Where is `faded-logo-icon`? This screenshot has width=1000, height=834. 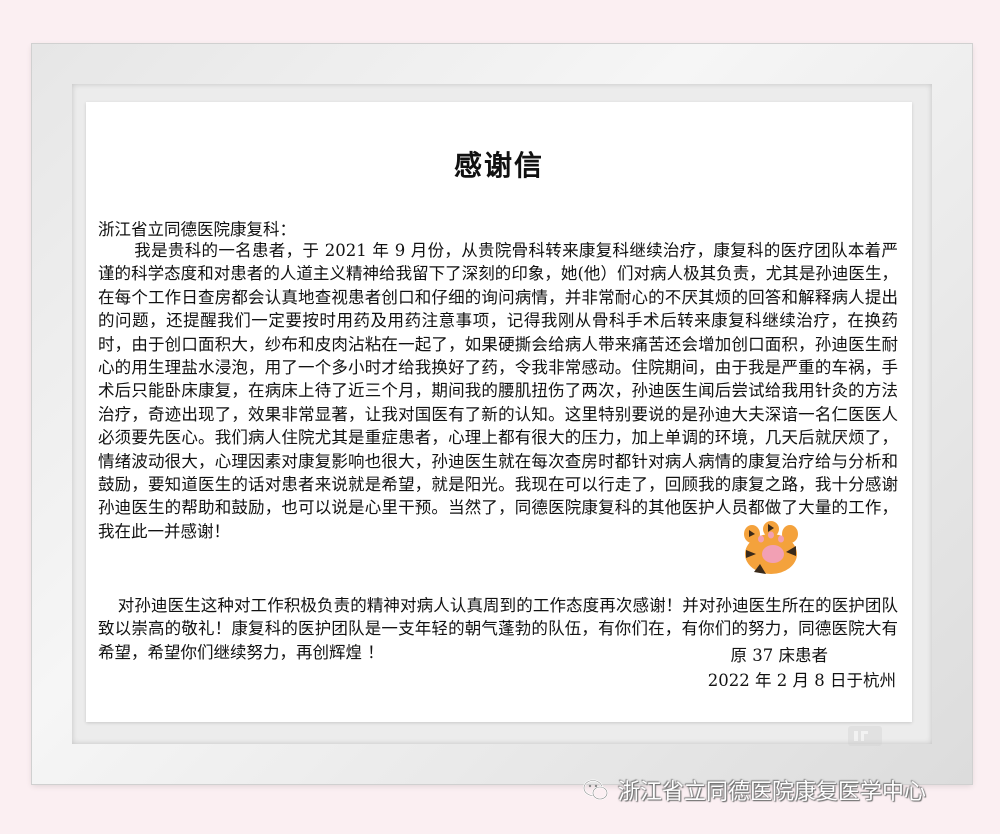
faded-logo-icon is located at coordinates (865, 736).